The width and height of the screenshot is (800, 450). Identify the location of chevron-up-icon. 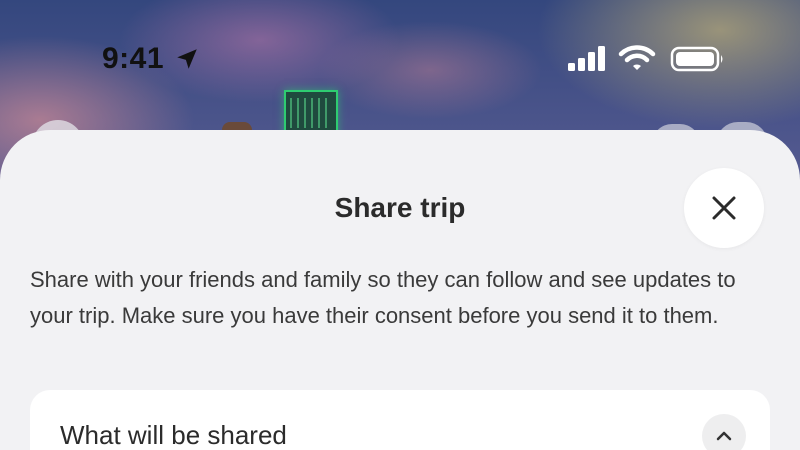
(724, 436).